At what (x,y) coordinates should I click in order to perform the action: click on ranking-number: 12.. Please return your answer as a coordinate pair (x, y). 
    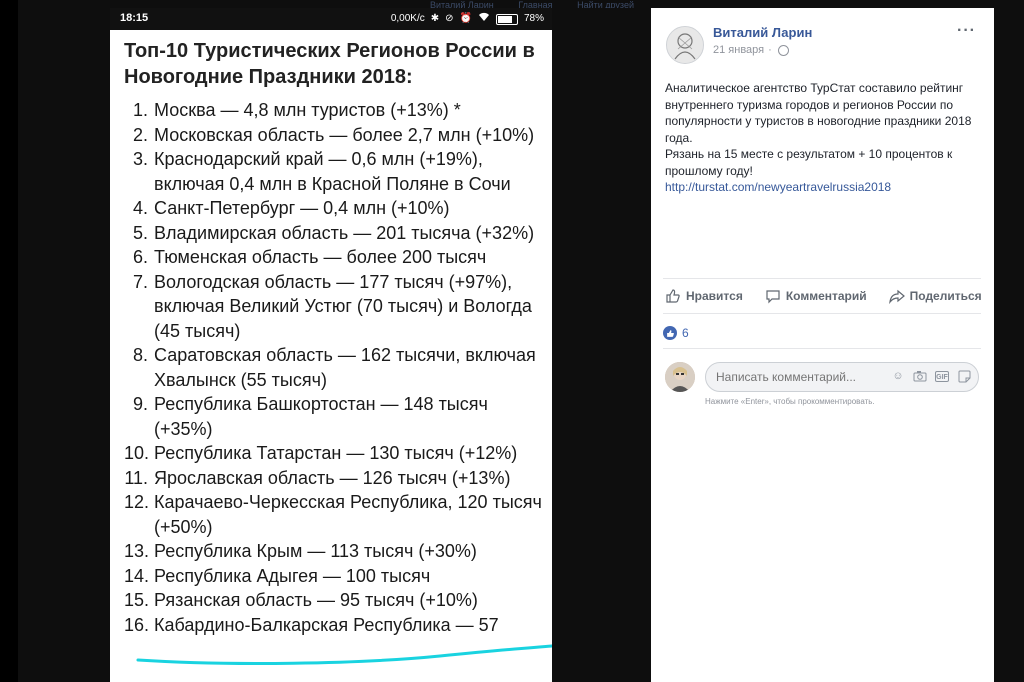
    Looking at the image, I should click on (137, 502).